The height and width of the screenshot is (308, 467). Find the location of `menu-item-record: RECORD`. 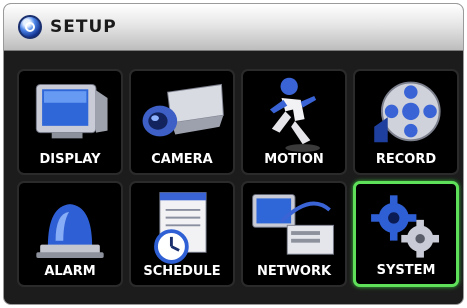

menu-item-record: RECORD is located at coordinates (406, 122).